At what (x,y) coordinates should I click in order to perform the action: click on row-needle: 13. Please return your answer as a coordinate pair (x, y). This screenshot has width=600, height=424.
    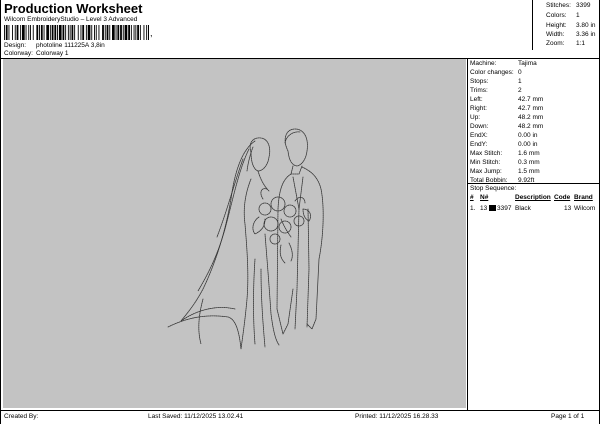
    Looking at the image, I should click on (484, 208).